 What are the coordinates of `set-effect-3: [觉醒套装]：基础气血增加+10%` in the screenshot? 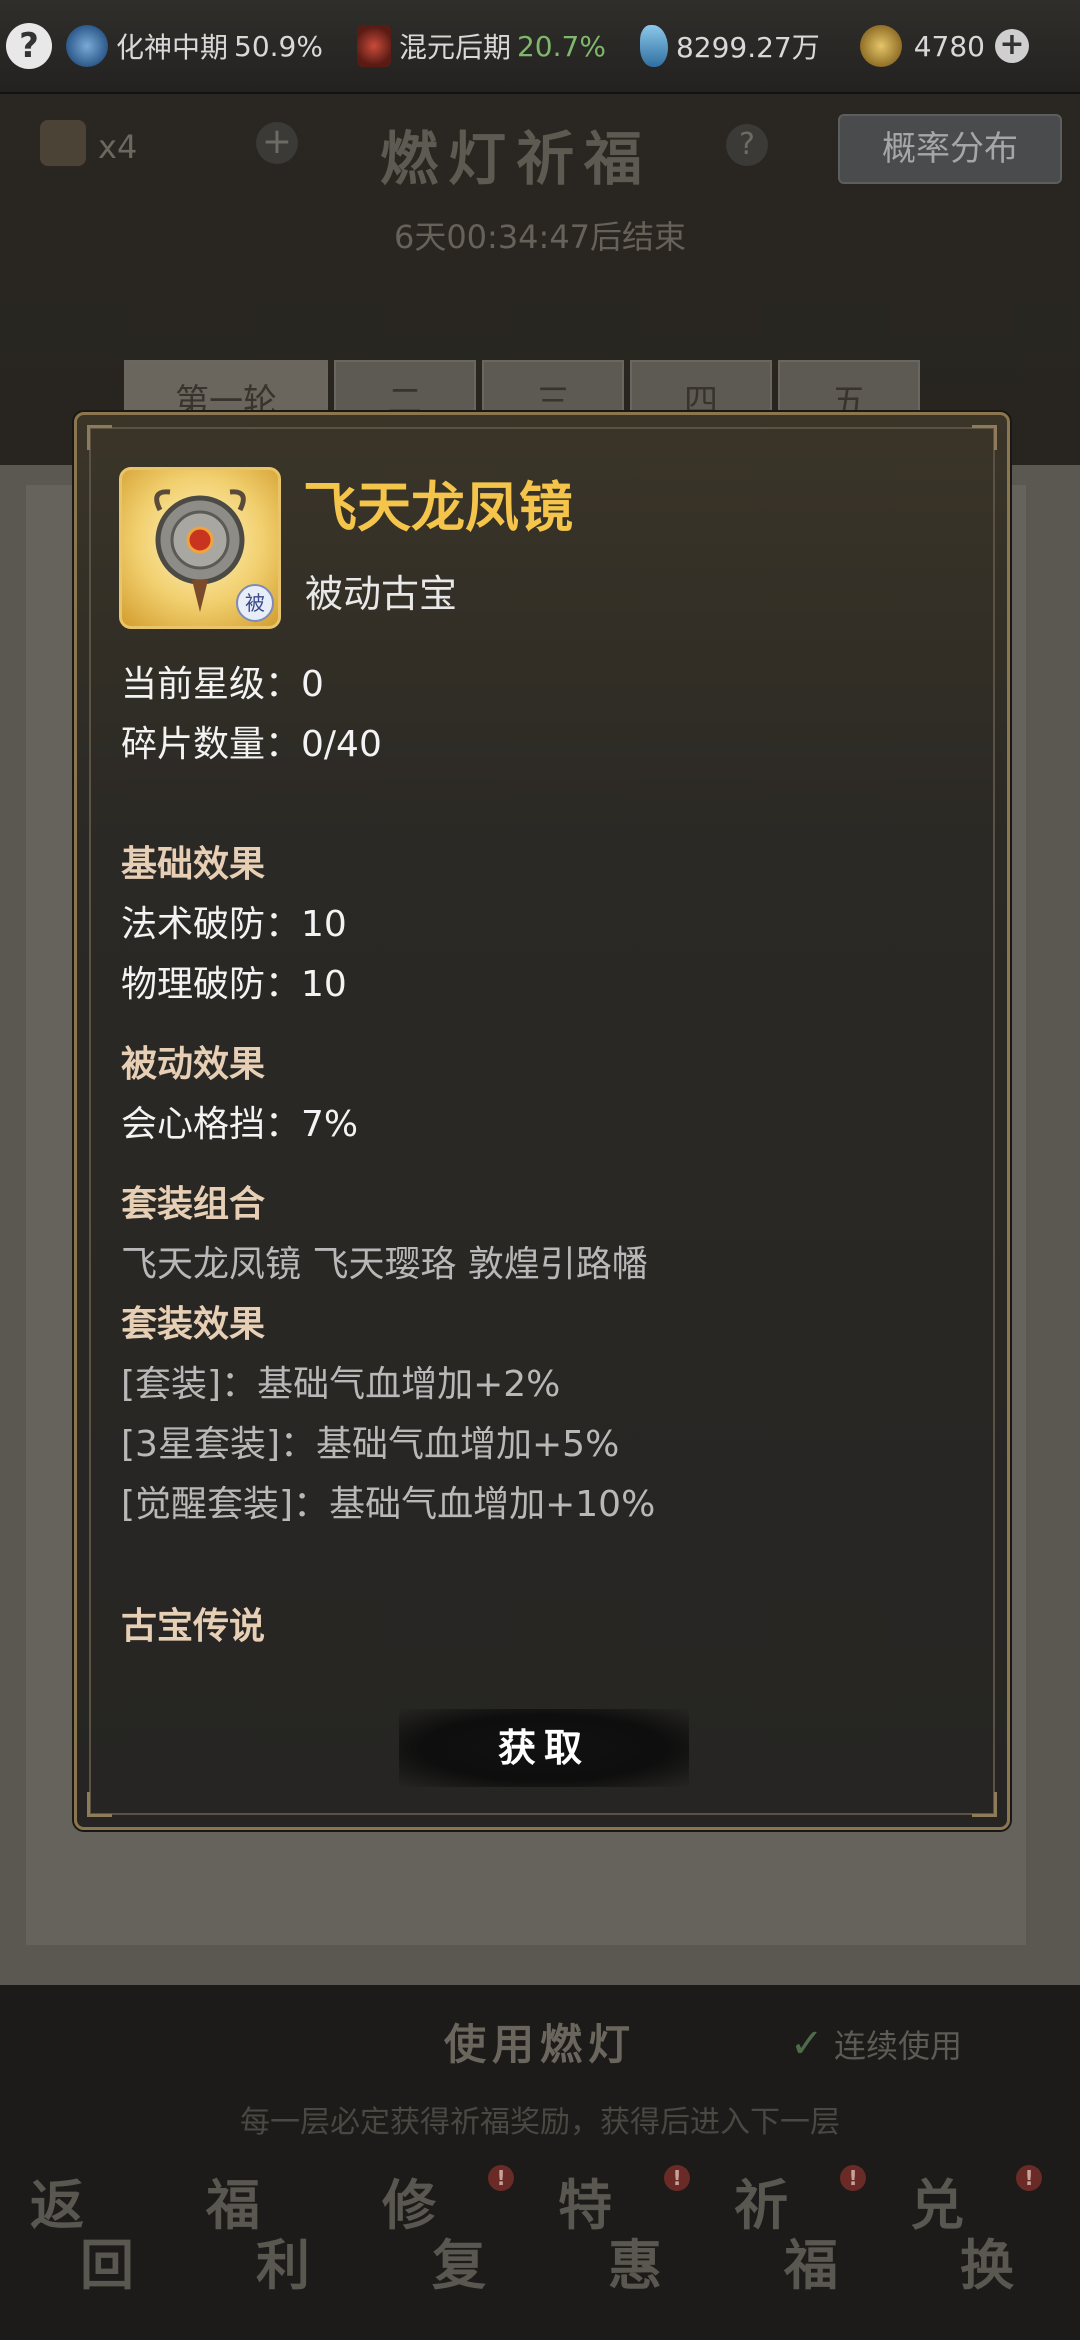 It's located at (388, 1504).